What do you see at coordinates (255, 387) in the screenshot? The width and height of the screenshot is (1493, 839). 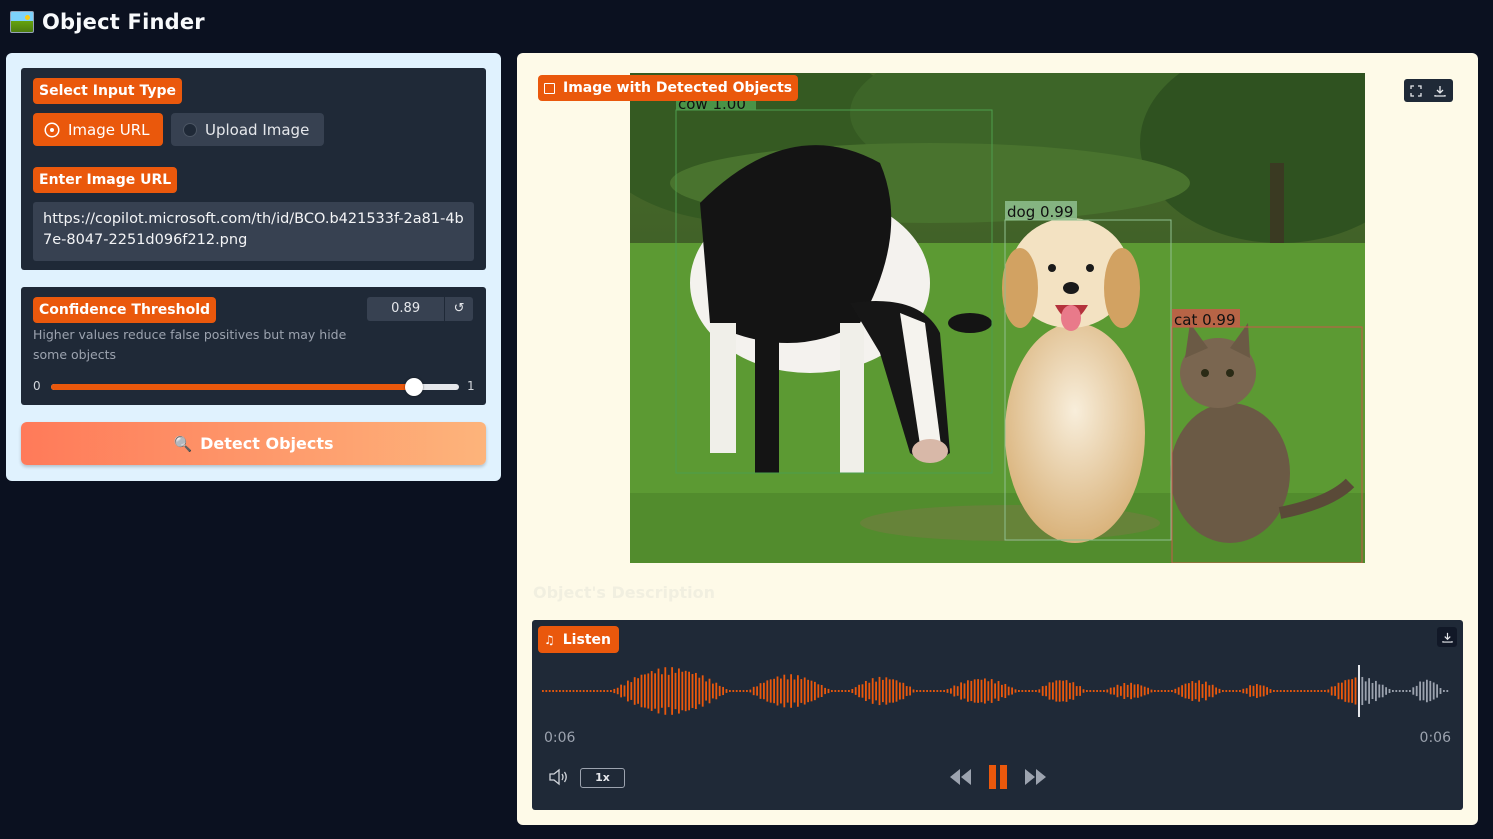 I see `confidence-slider` at bounding box center [255, 387].